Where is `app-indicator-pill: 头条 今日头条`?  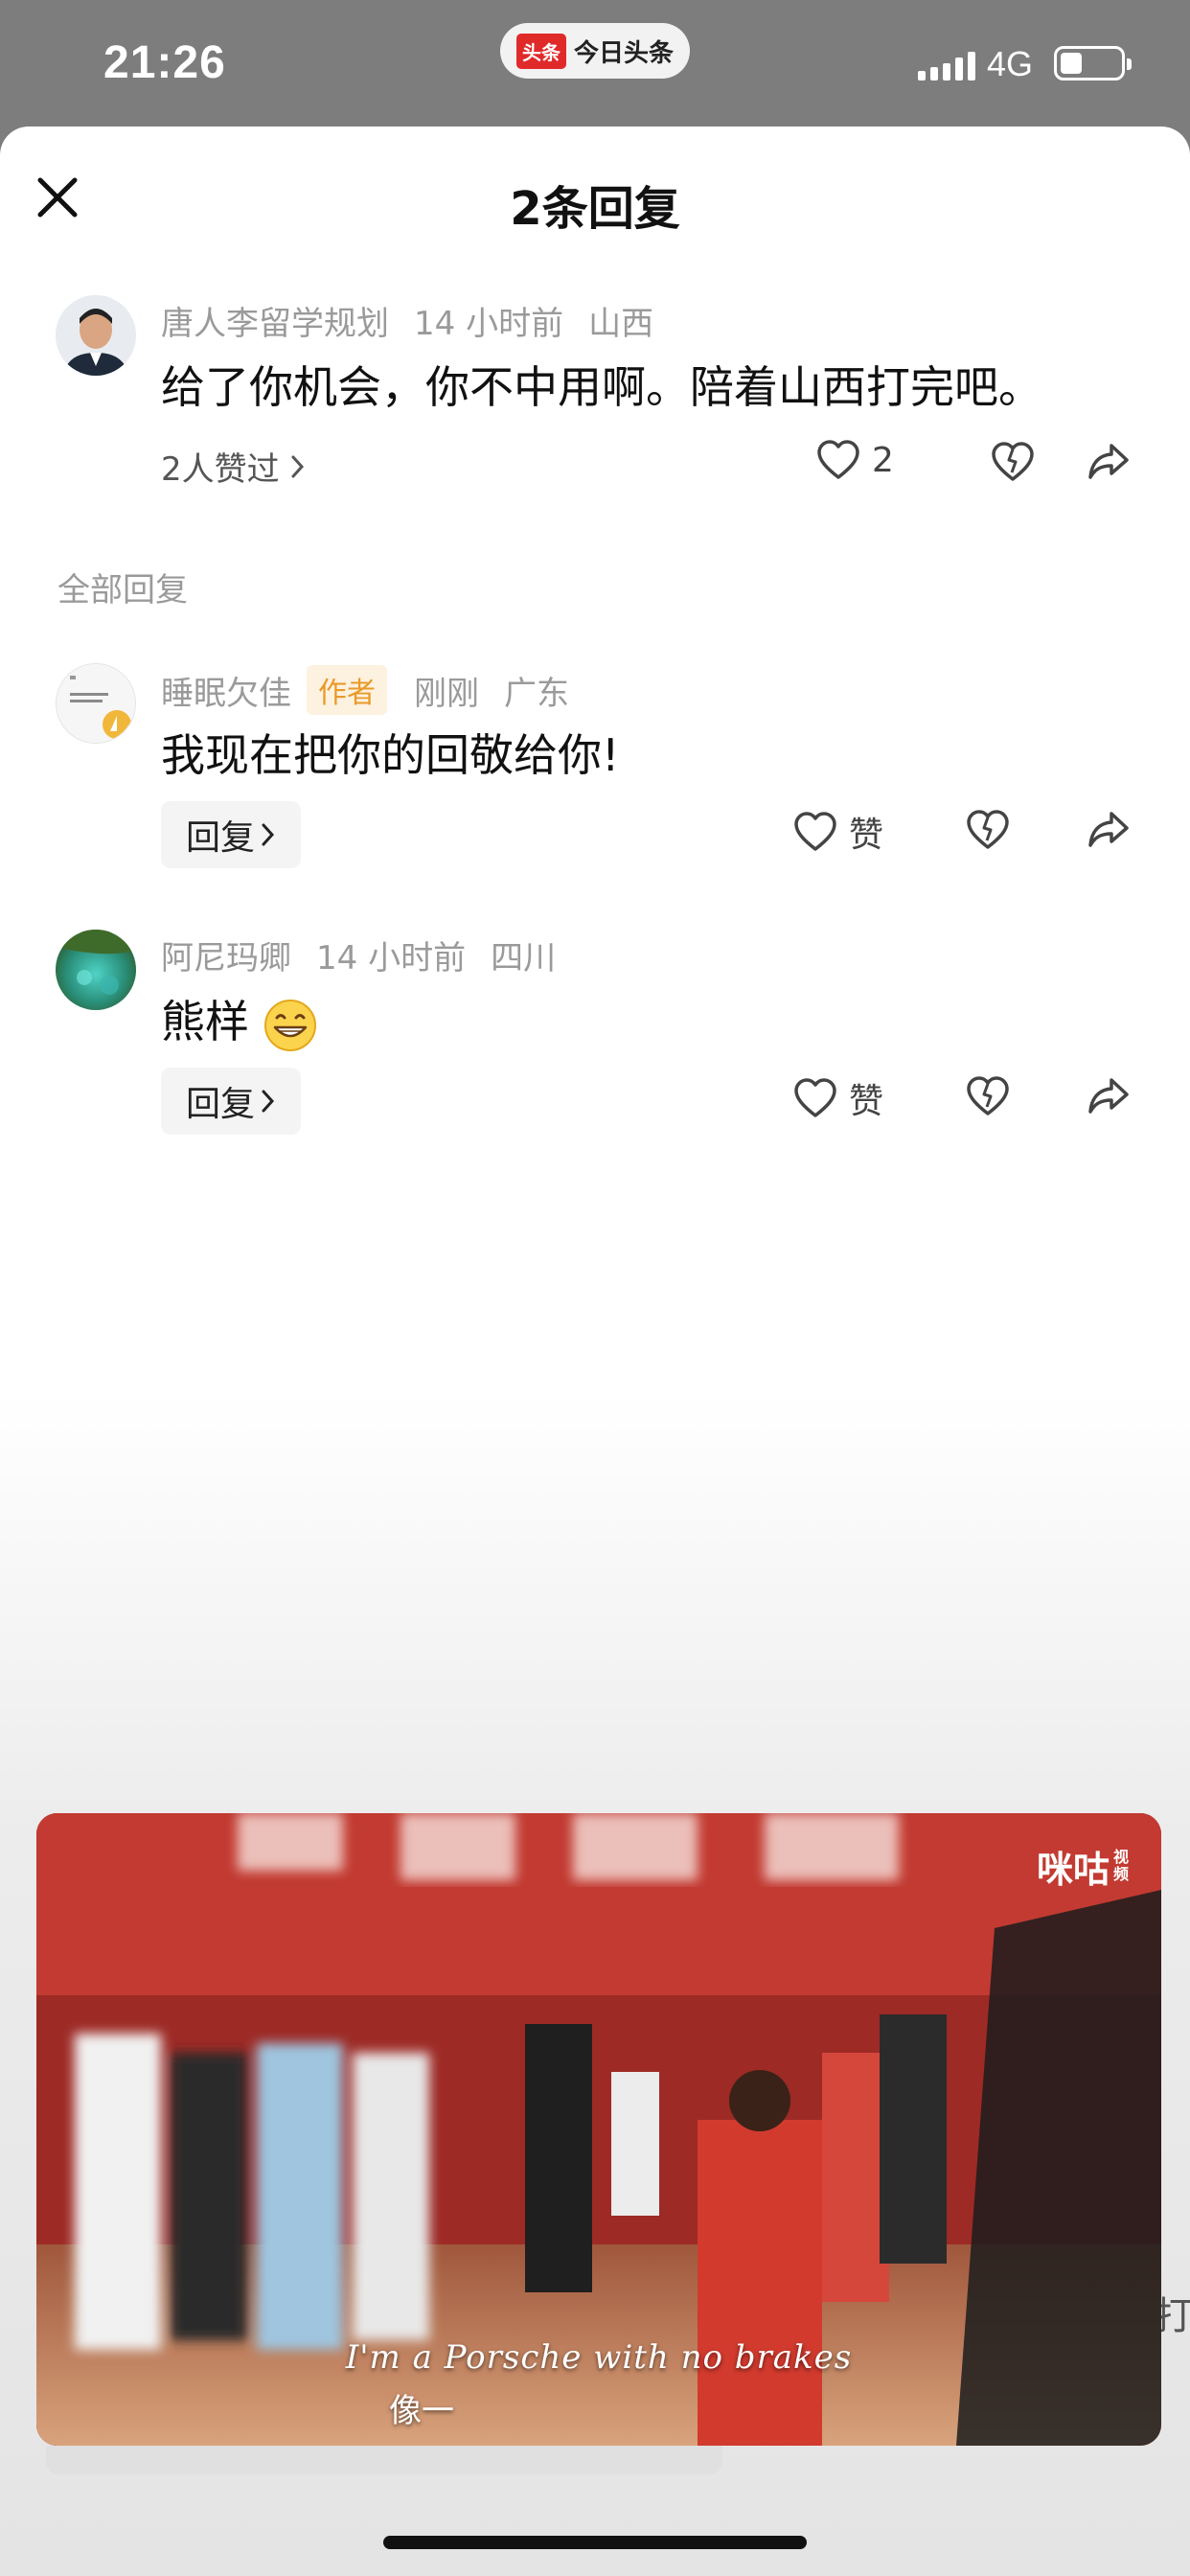 app-indicator-pill: 头条 今日头条 is located at coordinates (595, 51).